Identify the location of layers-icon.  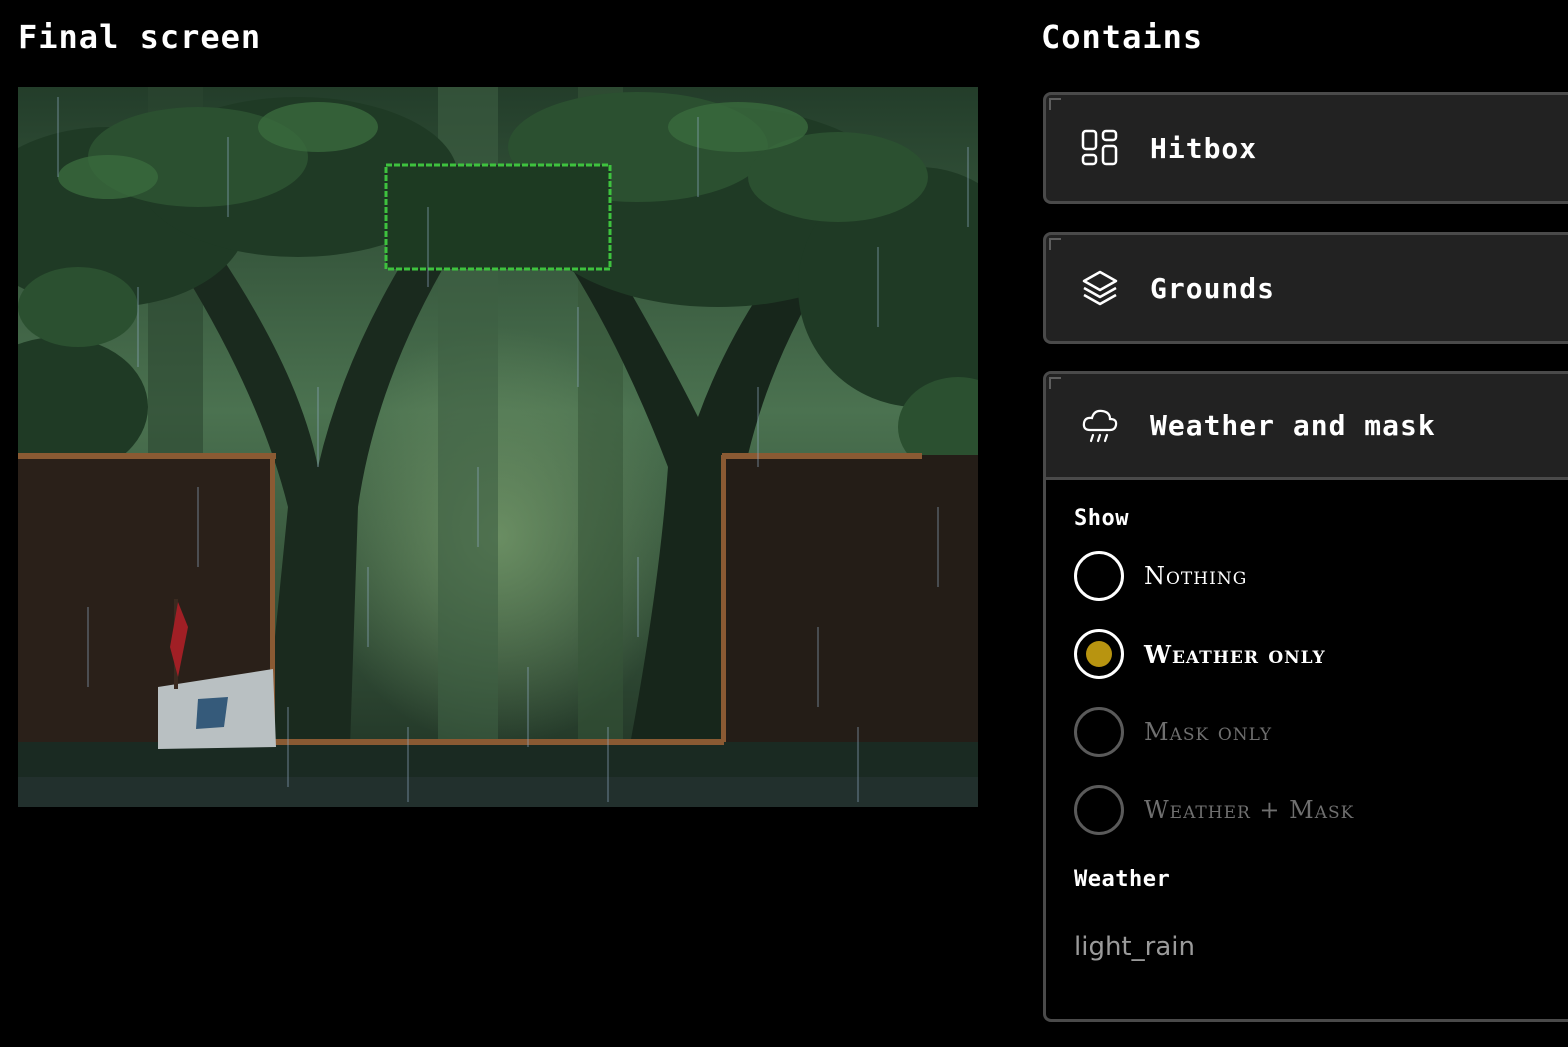
(1100, 288).